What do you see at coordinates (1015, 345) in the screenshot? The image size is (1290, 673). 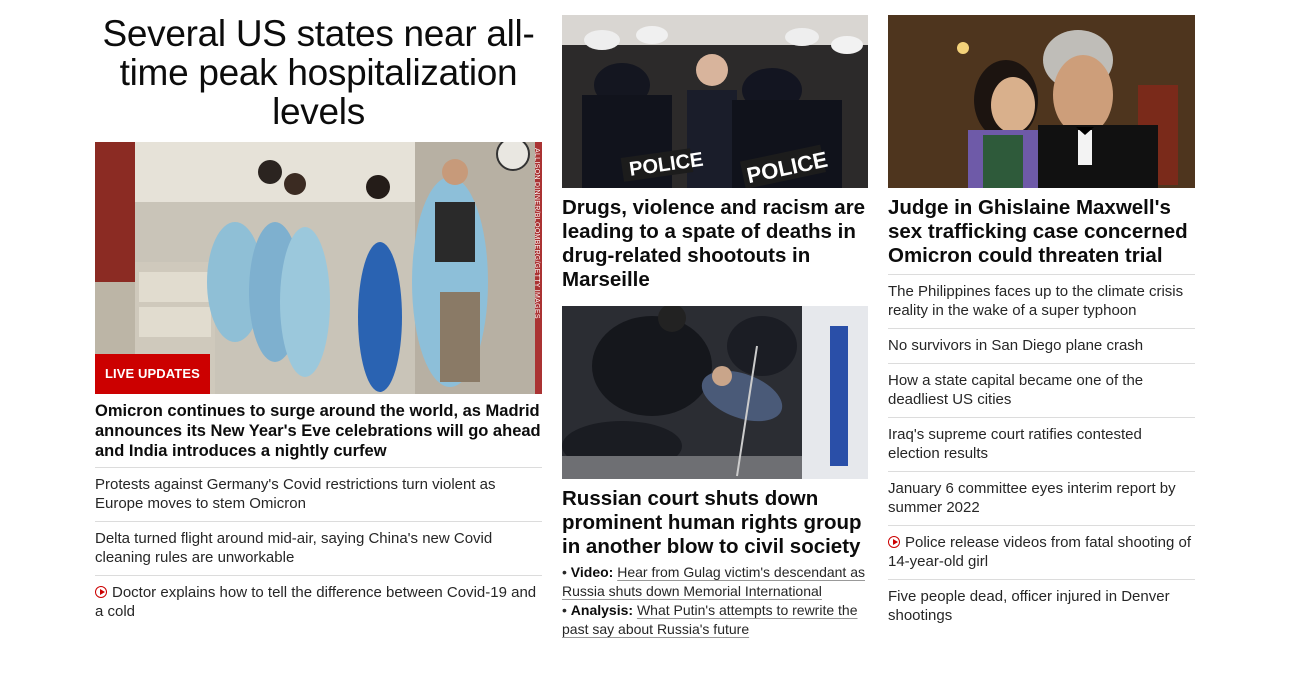 I see `list-item-text: No survivors in San Diego plane crash` at bounding box center [1015, 345].